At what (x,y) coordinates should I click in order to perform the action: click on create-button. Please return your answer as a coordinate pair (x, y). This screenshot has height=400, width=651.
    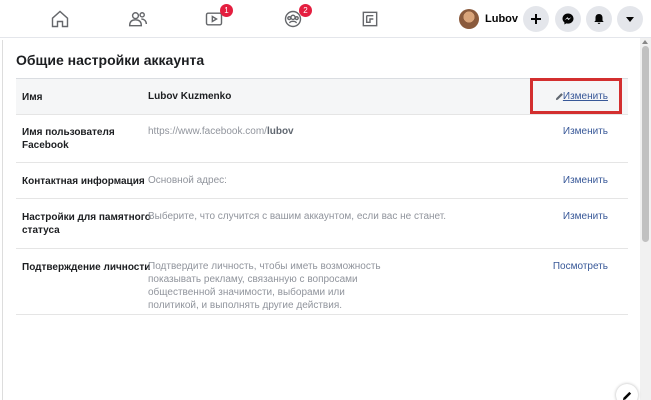
    Looking at the image, I should click on (536, 19).